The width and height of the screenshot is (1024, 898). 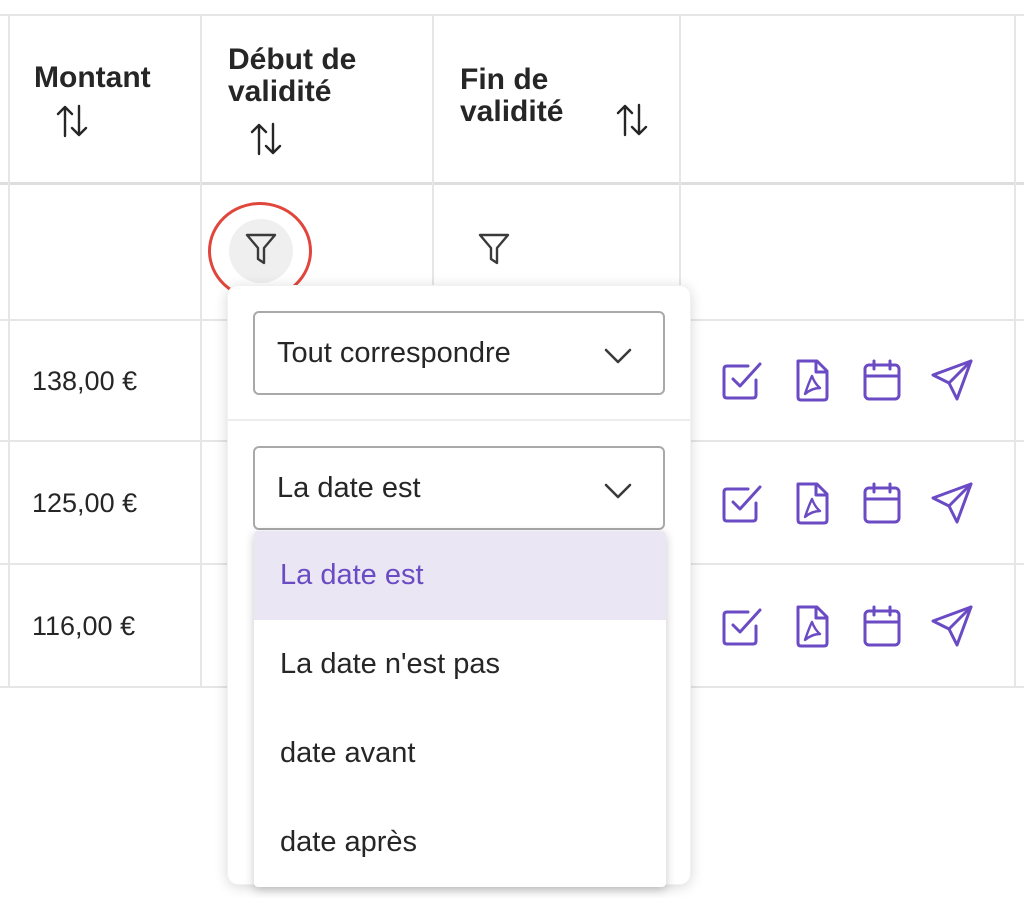 What do you see at coordinates (460, 664) in the screenshot?
I see `option-date-is-not: La date n'est pas` at bounding box center [460, 664].